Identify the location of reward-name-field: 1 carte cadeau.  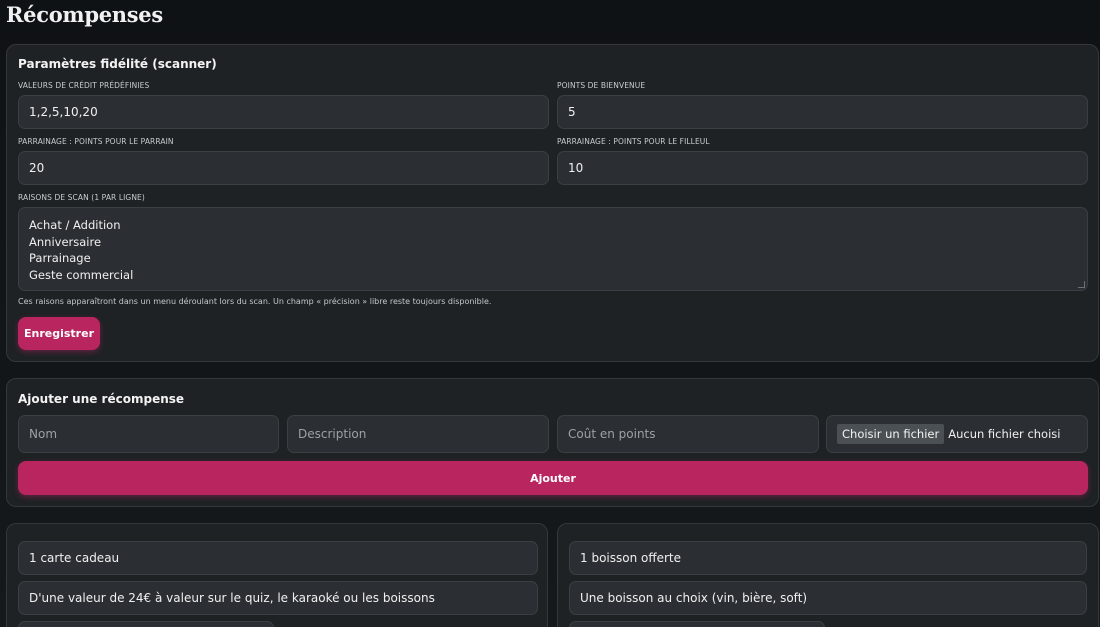
(278, 558).